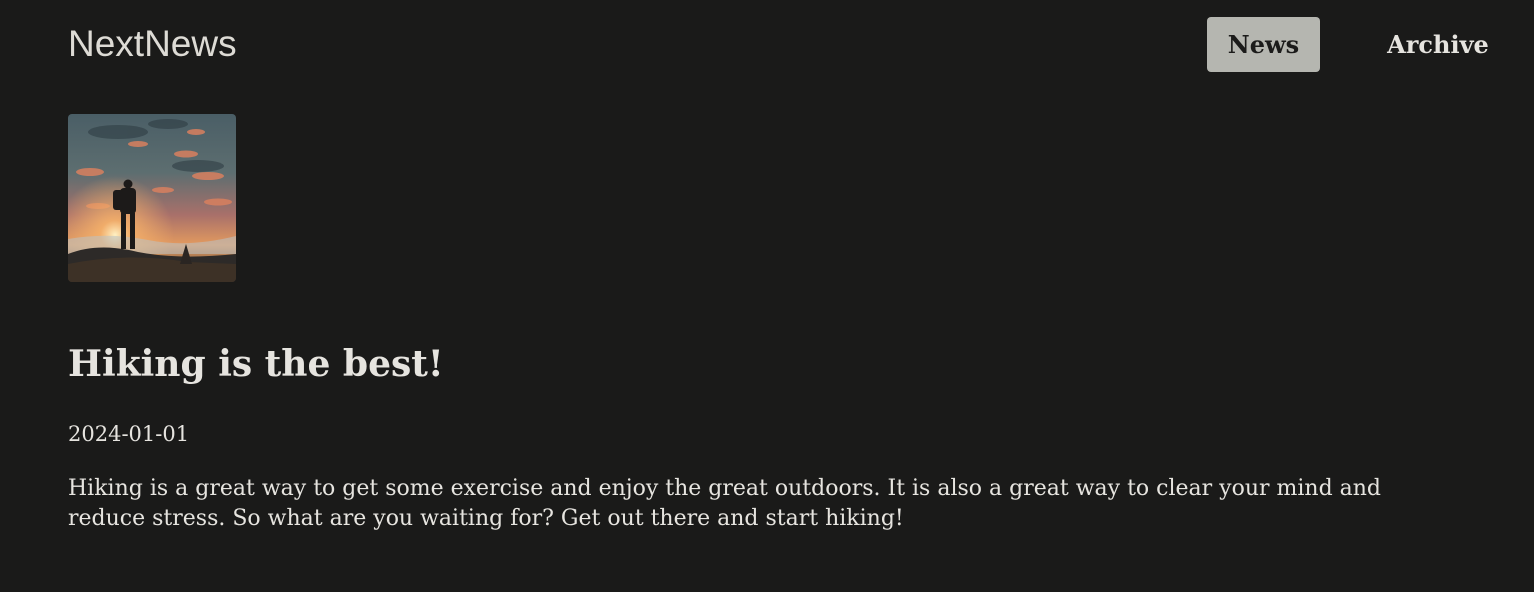  What do you see at coordinates (1263, 44) in the screenshot?
I see `nav-news-link: News` at bounding box center [1263, 44].